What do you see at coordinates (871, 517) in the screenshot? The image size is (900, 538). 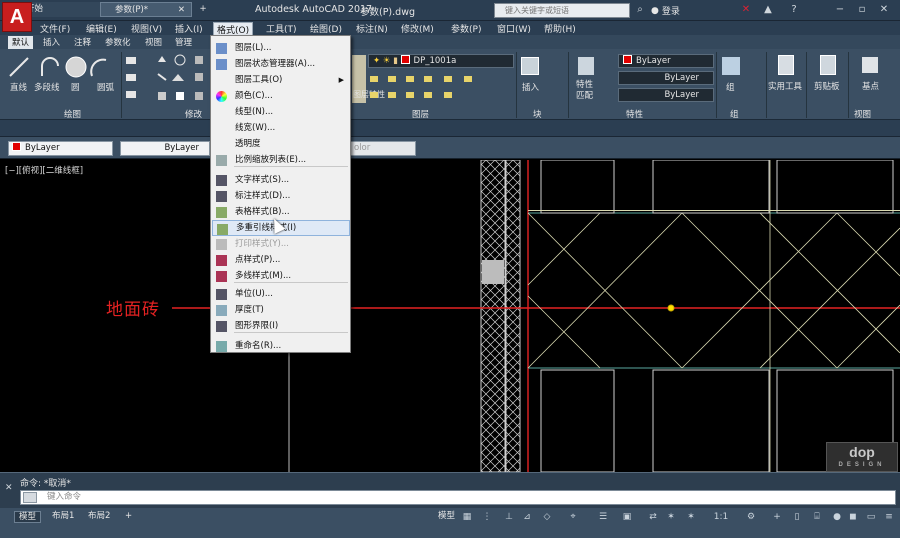 I see `clean-screen-icon: ▭` at bounding box center [871, 517].